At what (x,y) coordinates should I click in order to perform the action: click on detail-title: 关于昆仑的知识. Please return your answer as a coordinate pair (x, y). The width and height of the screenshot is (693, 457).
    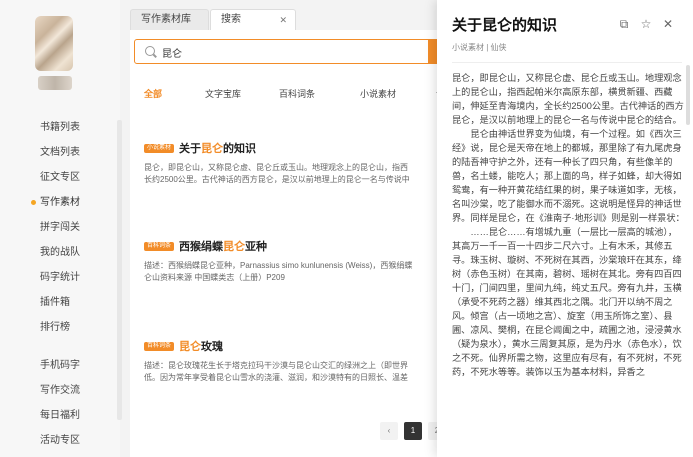
    Looking at the image, I should click on (505, 25).